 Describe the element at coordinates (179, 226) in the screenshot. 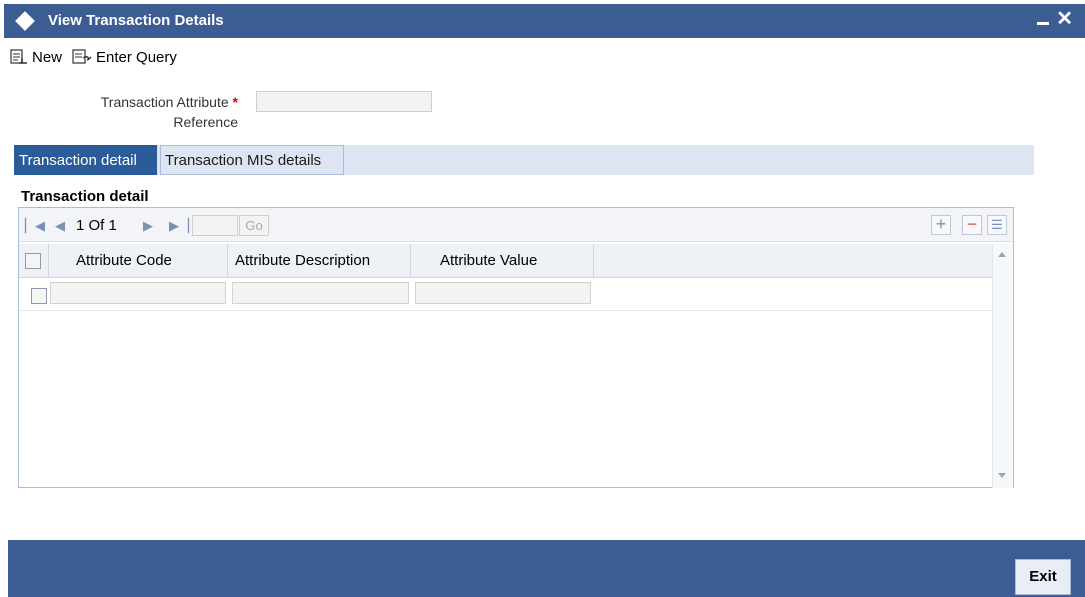

I see `last-page-icon: ▶▕` at that location.